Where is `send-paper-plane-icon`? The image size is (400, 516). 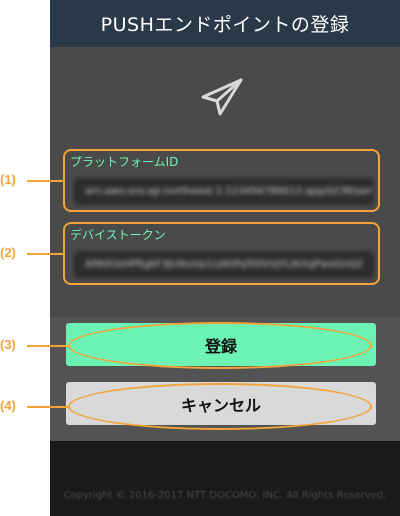 send-paper-plane-icon is located at coordinates (222, 97).